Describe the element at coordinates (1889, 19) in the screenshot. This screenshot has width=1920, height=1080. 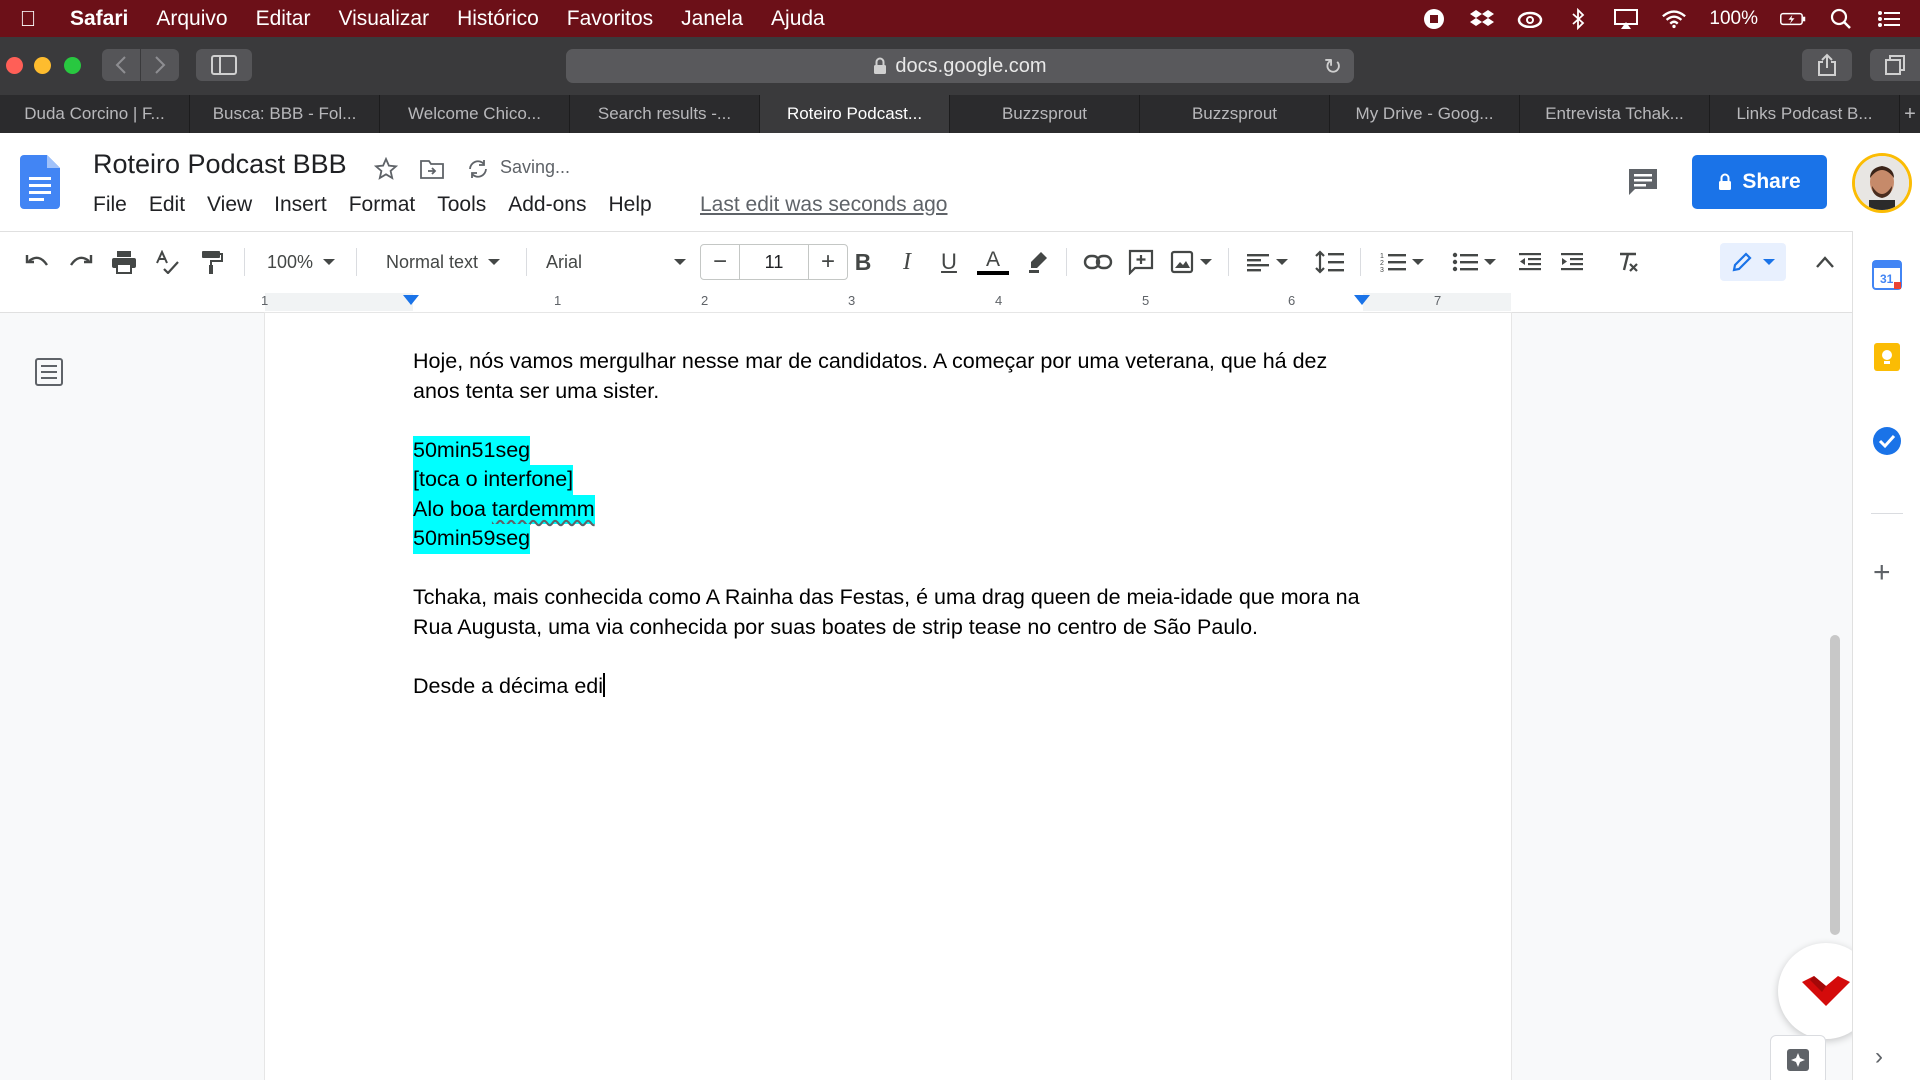
I see `control-center-icon` at that location.